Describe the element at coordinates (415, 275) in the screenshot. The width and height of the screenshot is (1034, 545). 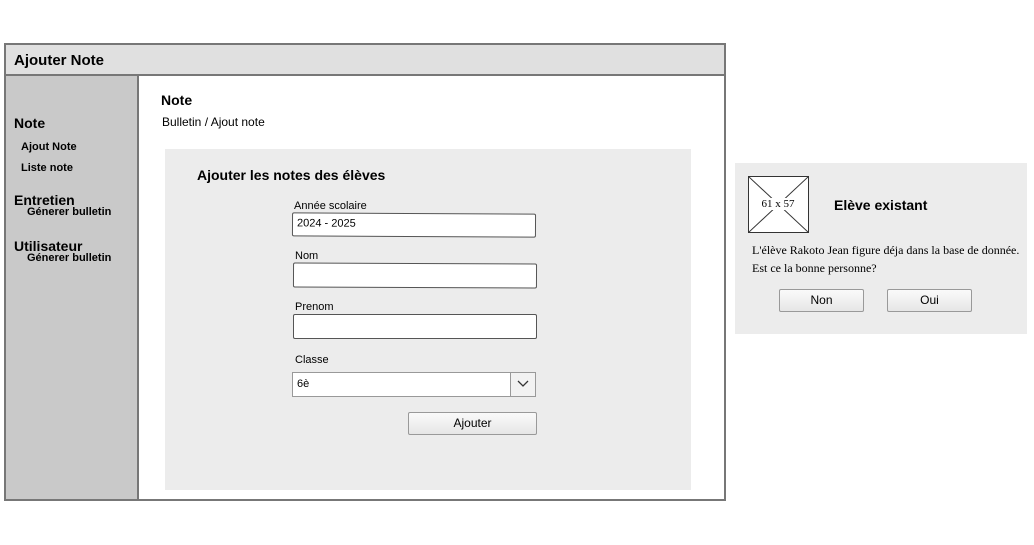
I see `nom-field` at that location.